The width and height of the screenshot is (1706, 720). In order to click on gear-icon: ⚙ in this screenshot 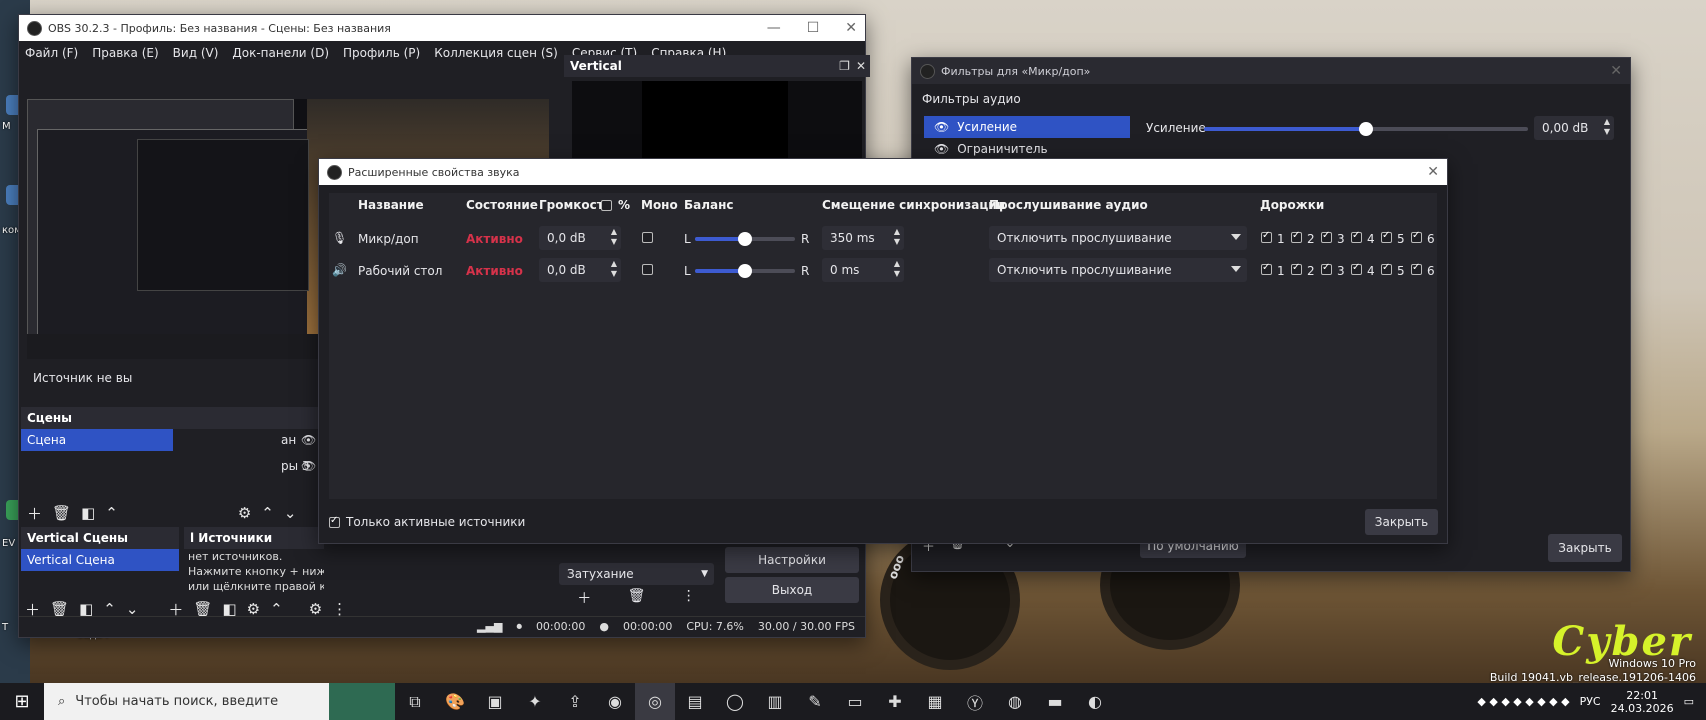, I will do `click(244, 513)`.